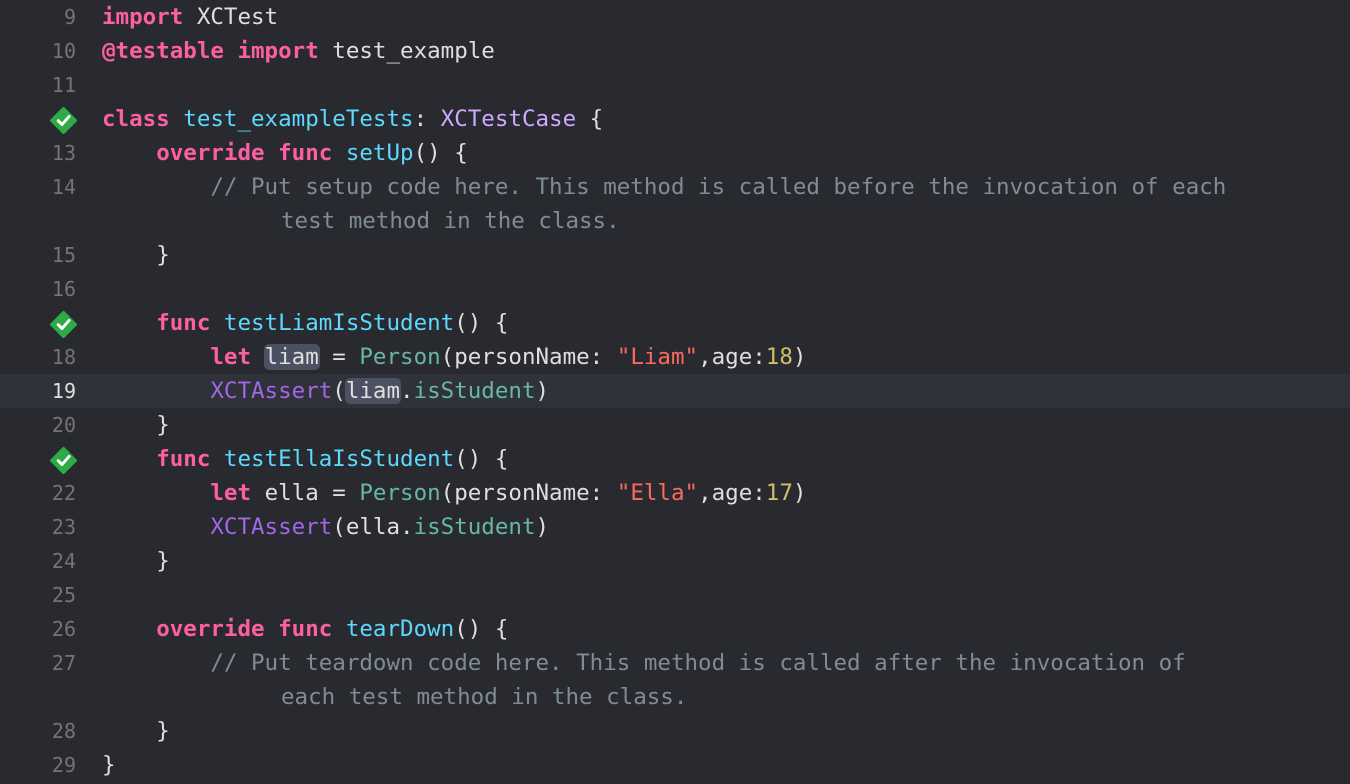  Describe the element at coordinates (38, 663) in the screenshot. I see `line-number: 27` at that location.